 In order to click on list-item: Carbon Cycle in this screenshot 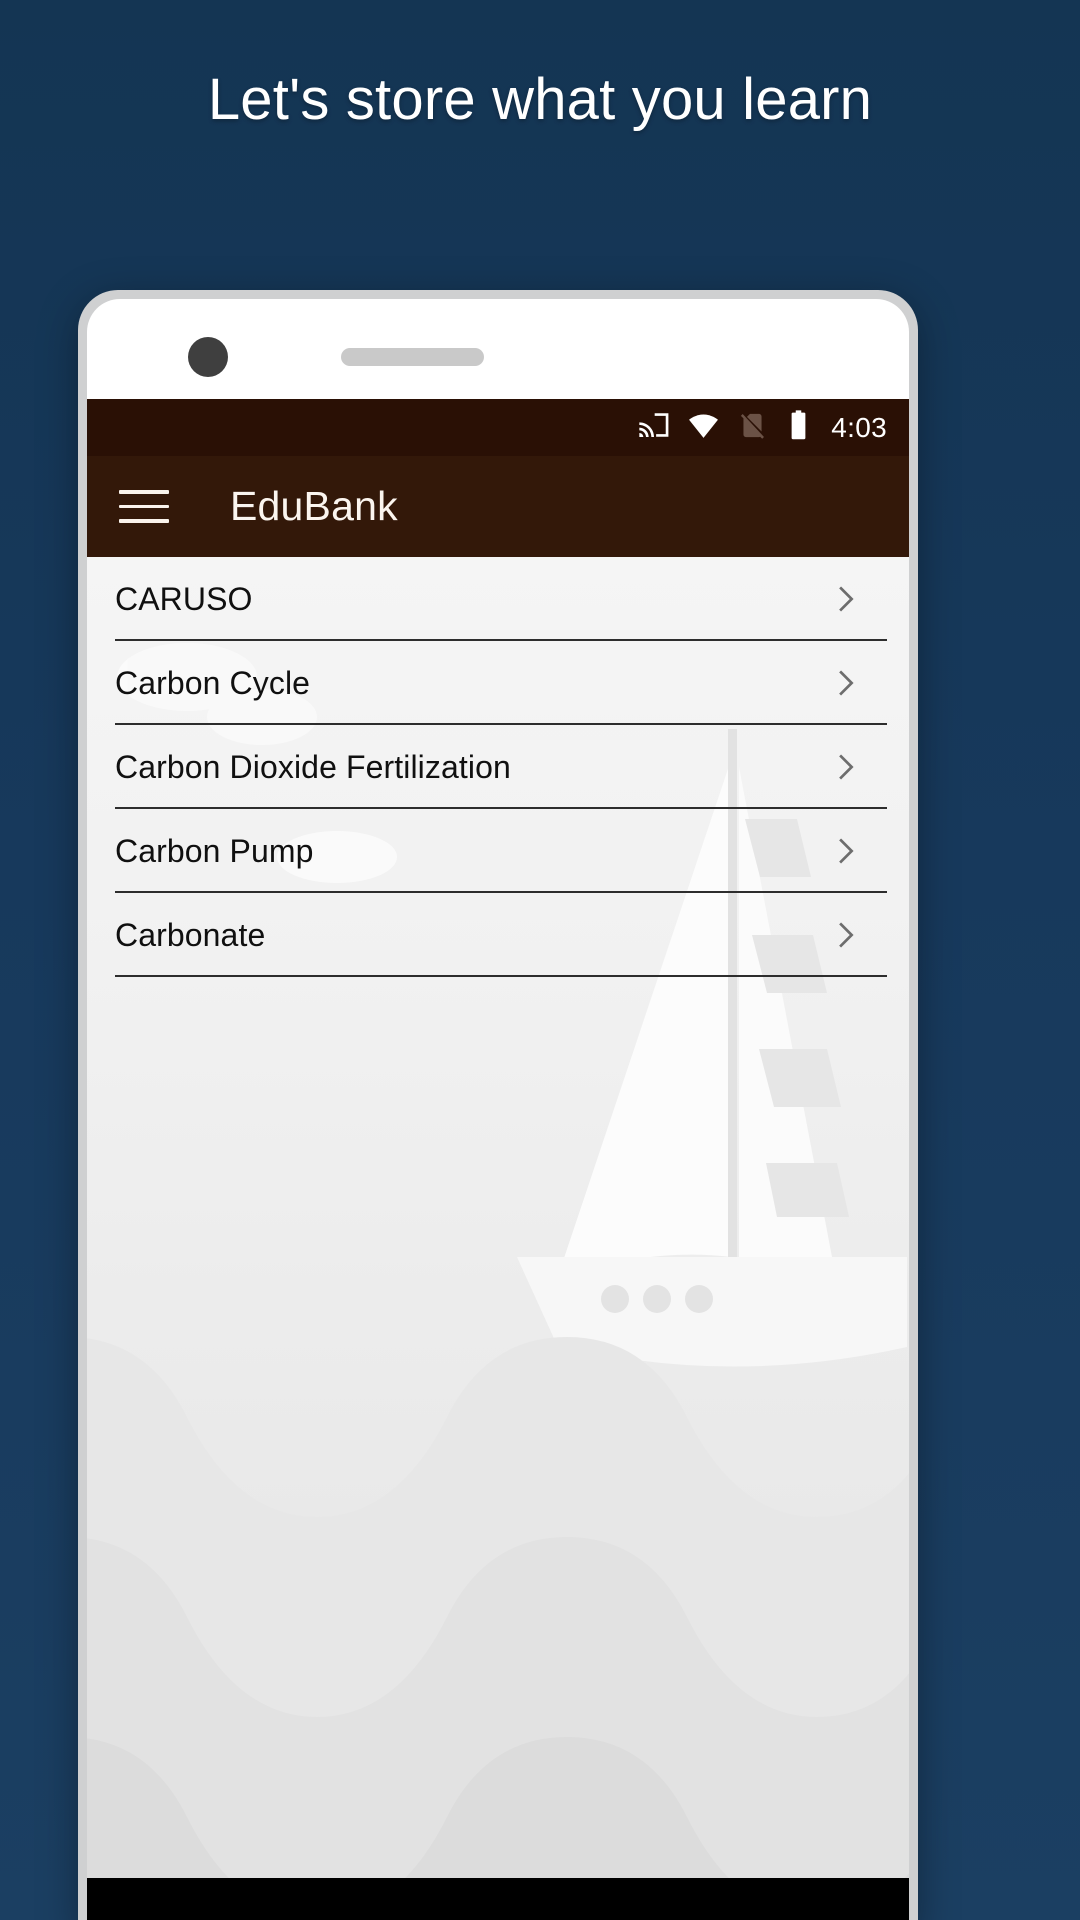, I will do `click(498, 683)`.